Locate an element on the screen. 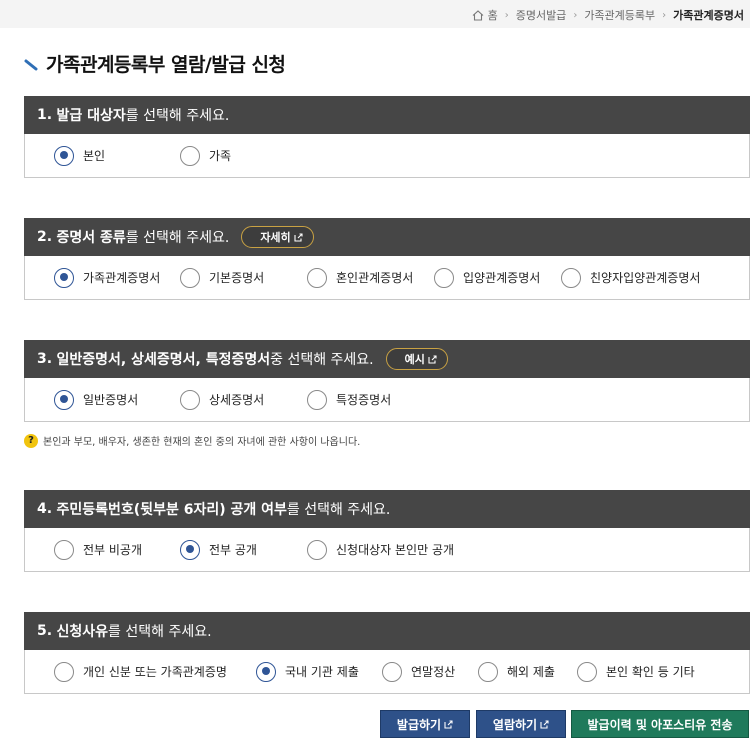 The image size is (750, 739). page-title-text: 가족관계등록부 열람/발급 신청 is located at coordinates (166, 65).